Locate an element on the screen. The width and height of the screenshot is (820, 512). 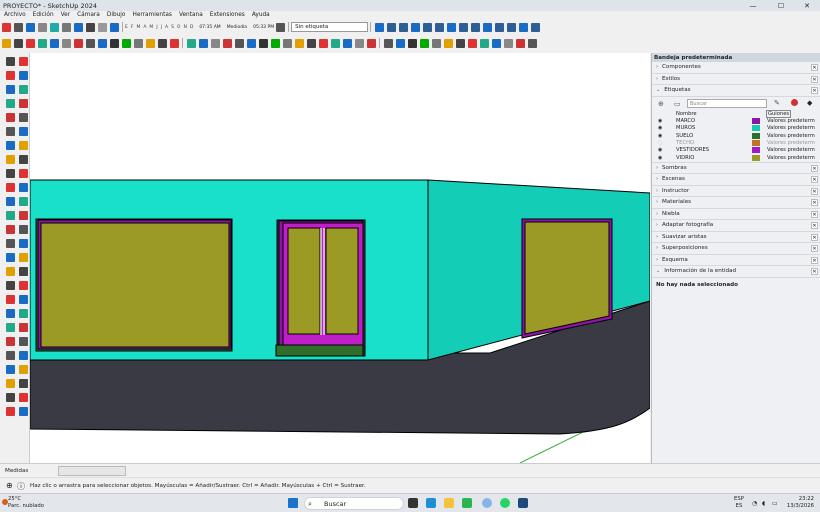
eyedropper-icon: ✎ is located at coordinates (777, 103).